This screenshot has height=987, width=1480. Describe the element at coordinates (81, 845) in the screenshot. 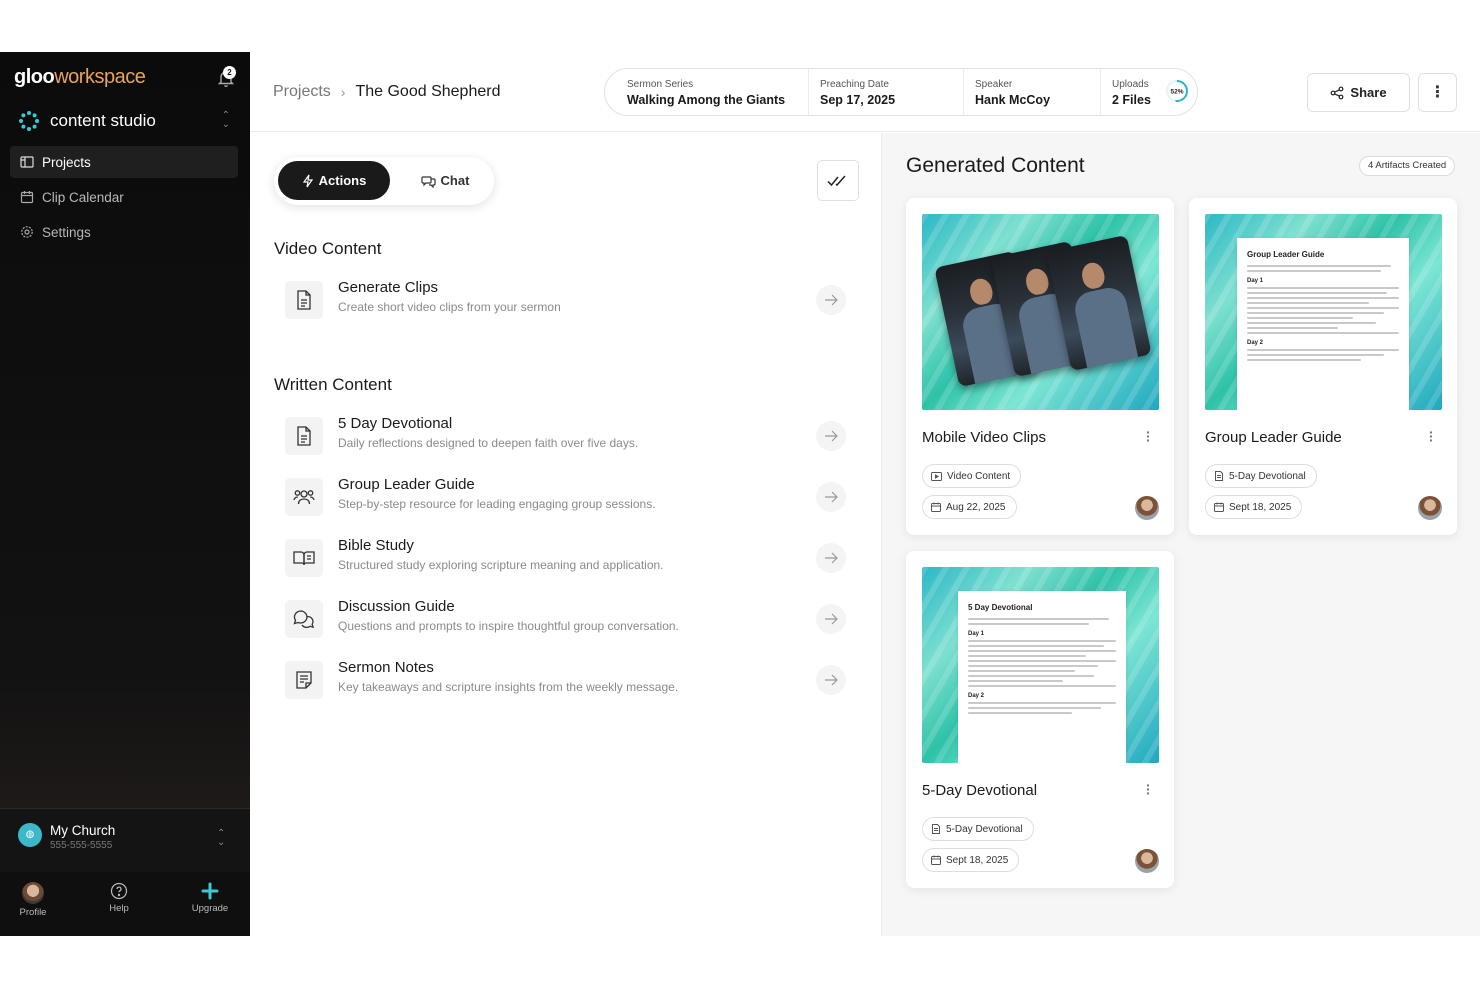

I see `church-phone: 555-555-5555` at that location.